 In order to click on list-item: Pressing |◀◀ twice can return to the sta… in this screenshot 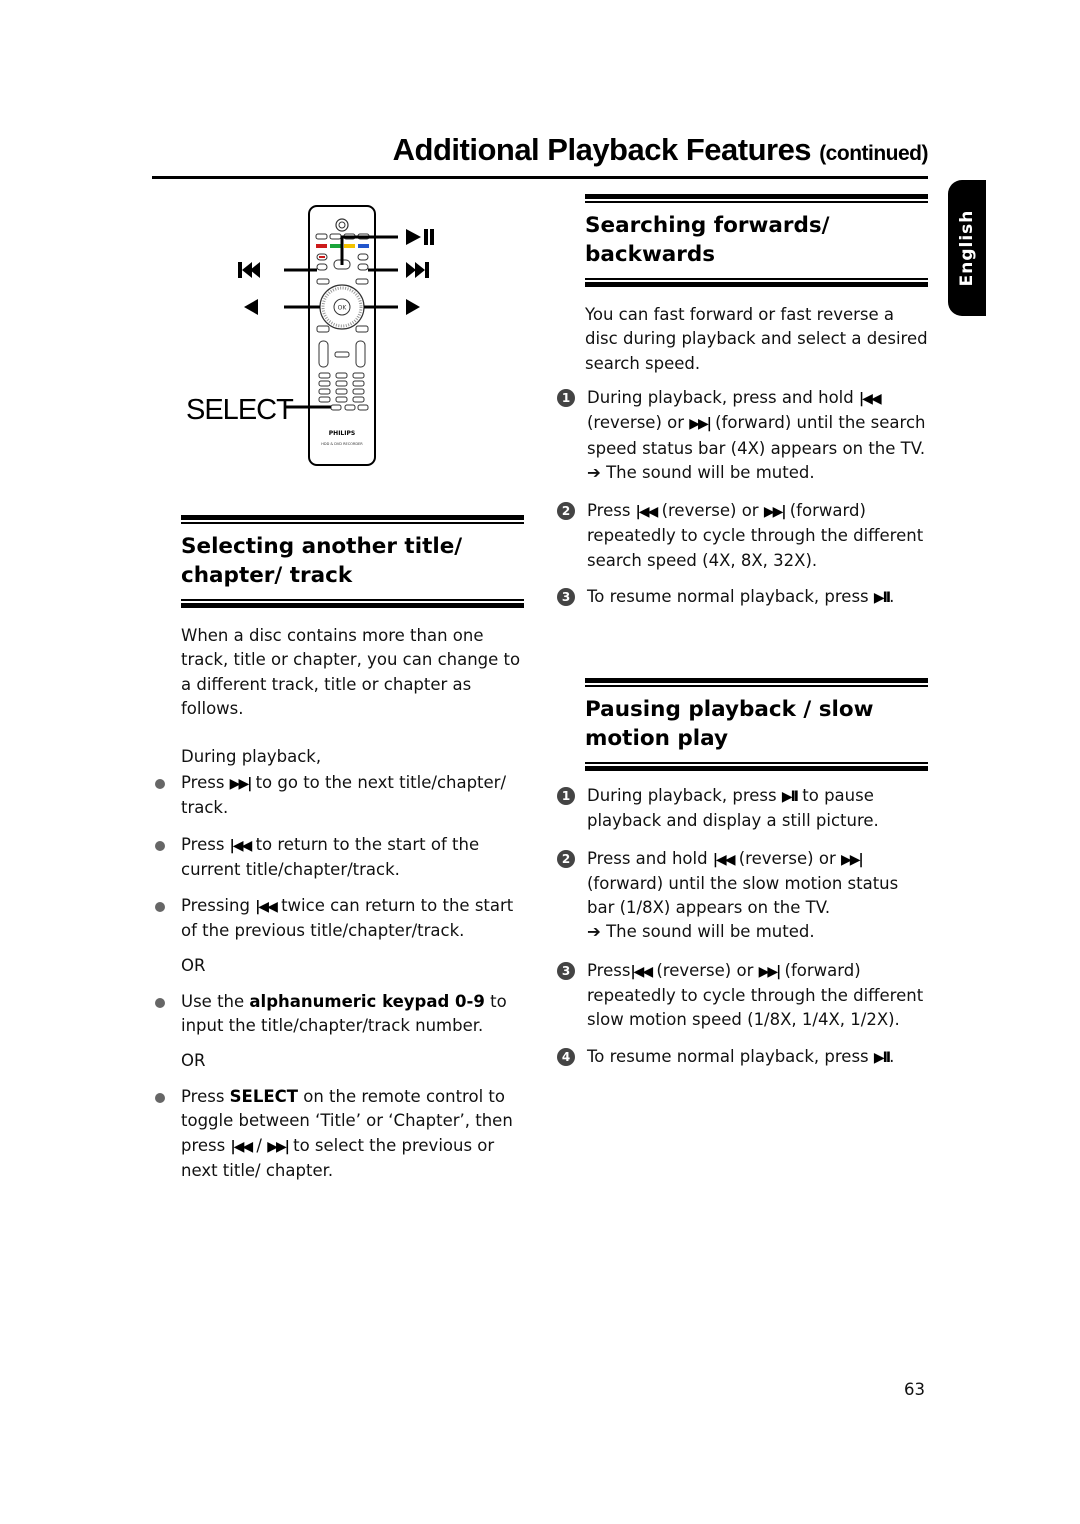, I will do `click(343, 919)`.